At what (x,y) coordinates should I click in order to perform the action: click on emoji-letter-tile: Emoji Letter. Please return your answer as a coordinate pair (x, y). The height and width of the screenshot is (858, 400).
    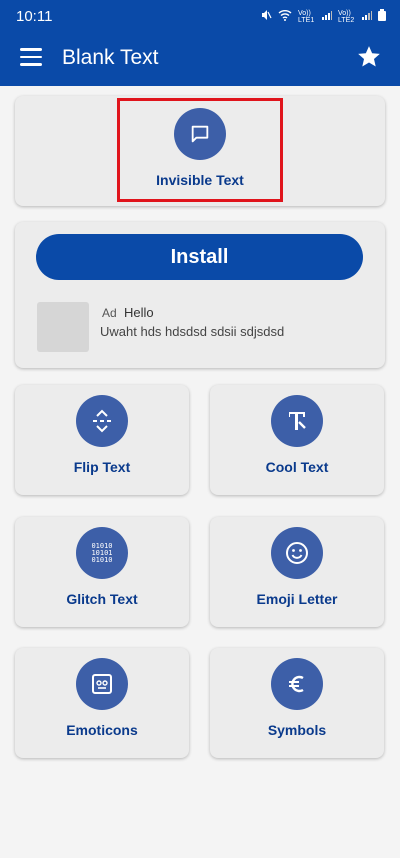
    Looking at the image, I should click on (297, 572).